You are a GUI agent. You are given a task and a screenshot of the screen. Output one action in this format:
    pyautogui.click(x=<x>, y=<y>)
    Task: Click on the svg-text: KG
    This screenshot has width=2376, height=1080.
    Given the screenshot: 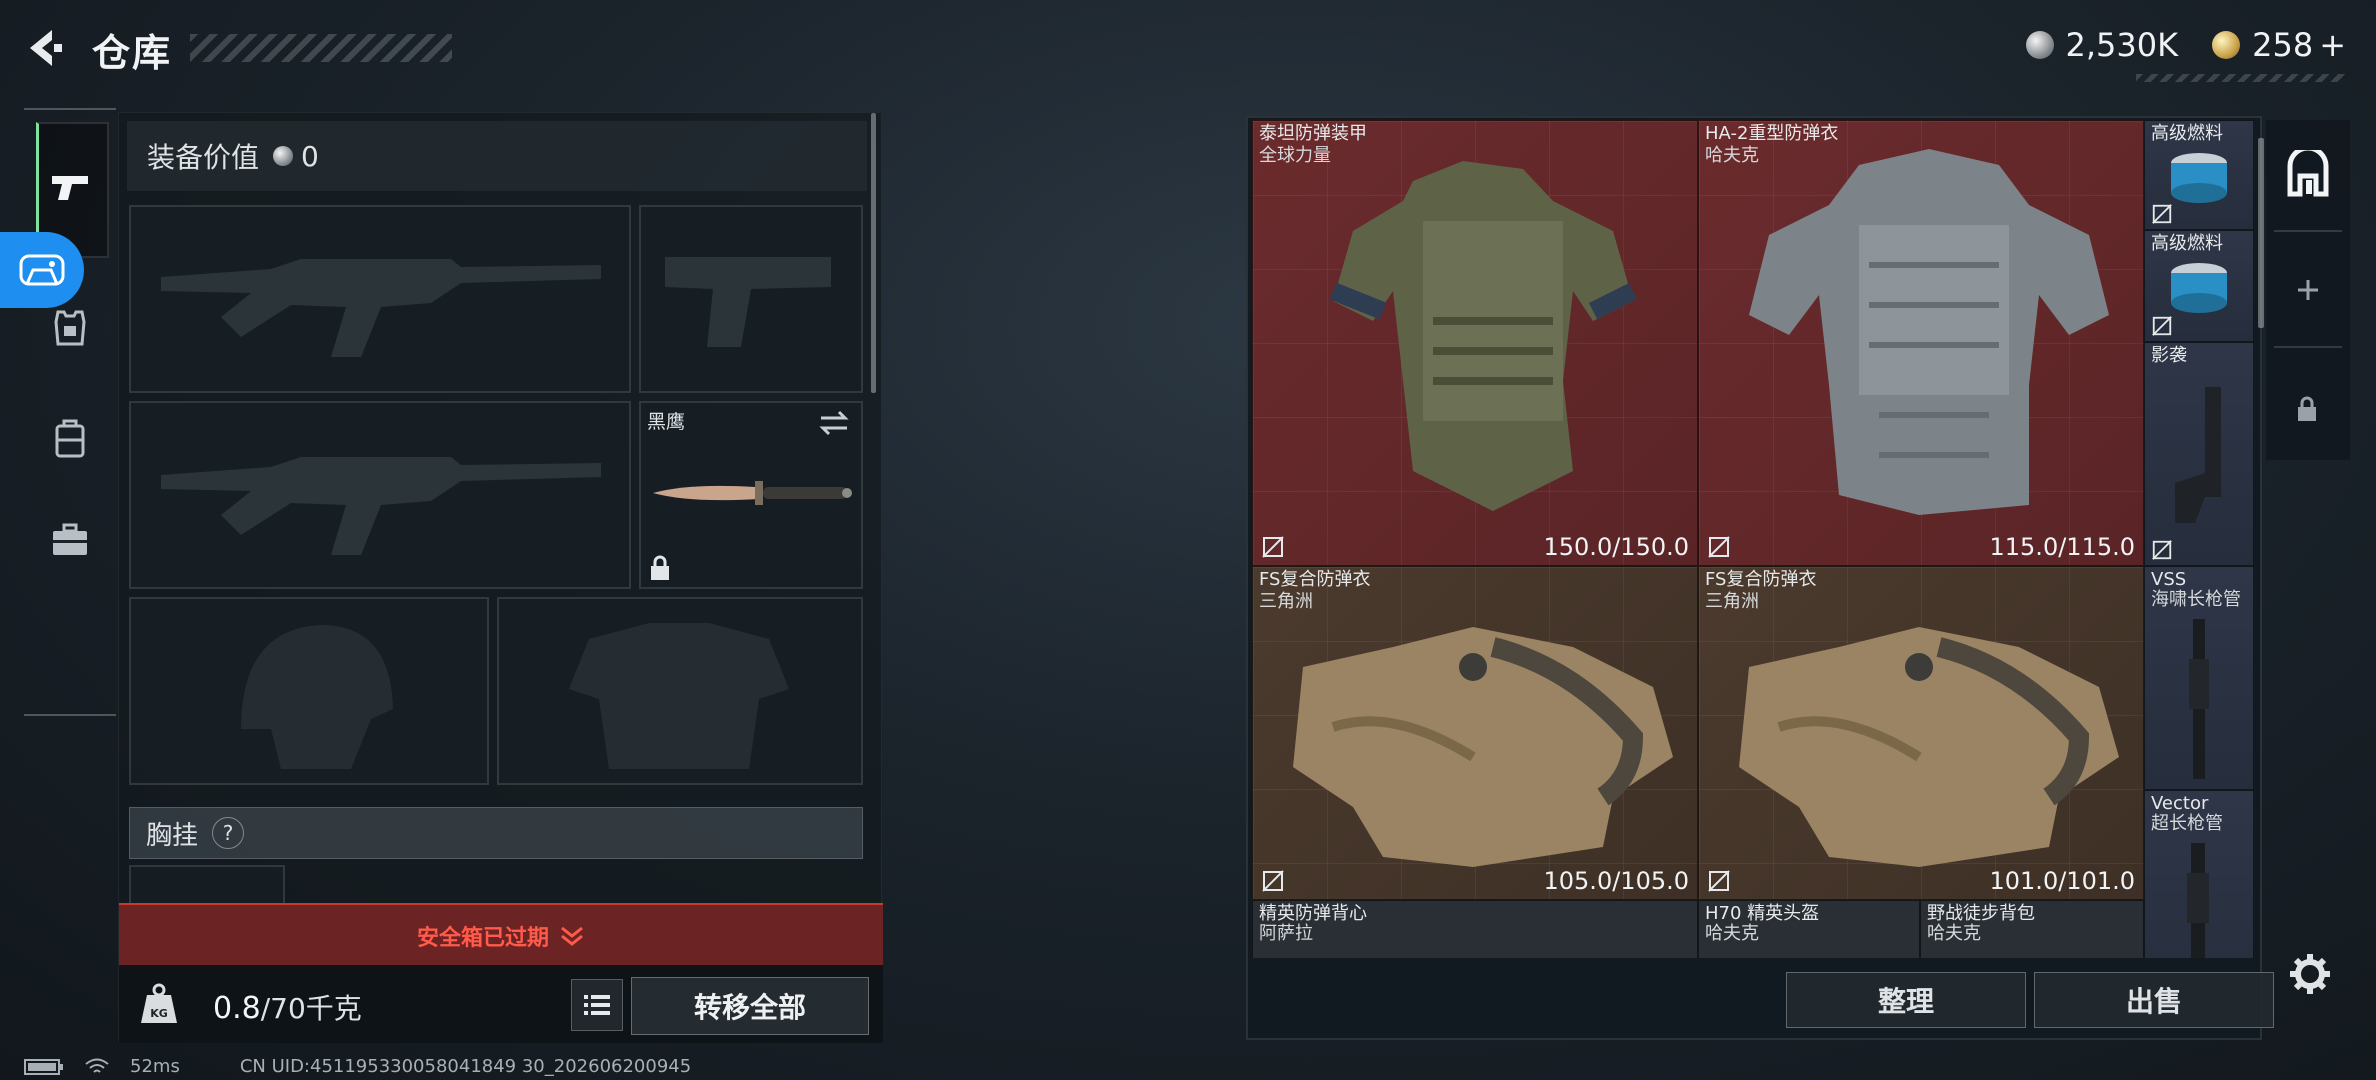 What is the action you would take?
    pyautogui.click(x=159, y=1013)
    